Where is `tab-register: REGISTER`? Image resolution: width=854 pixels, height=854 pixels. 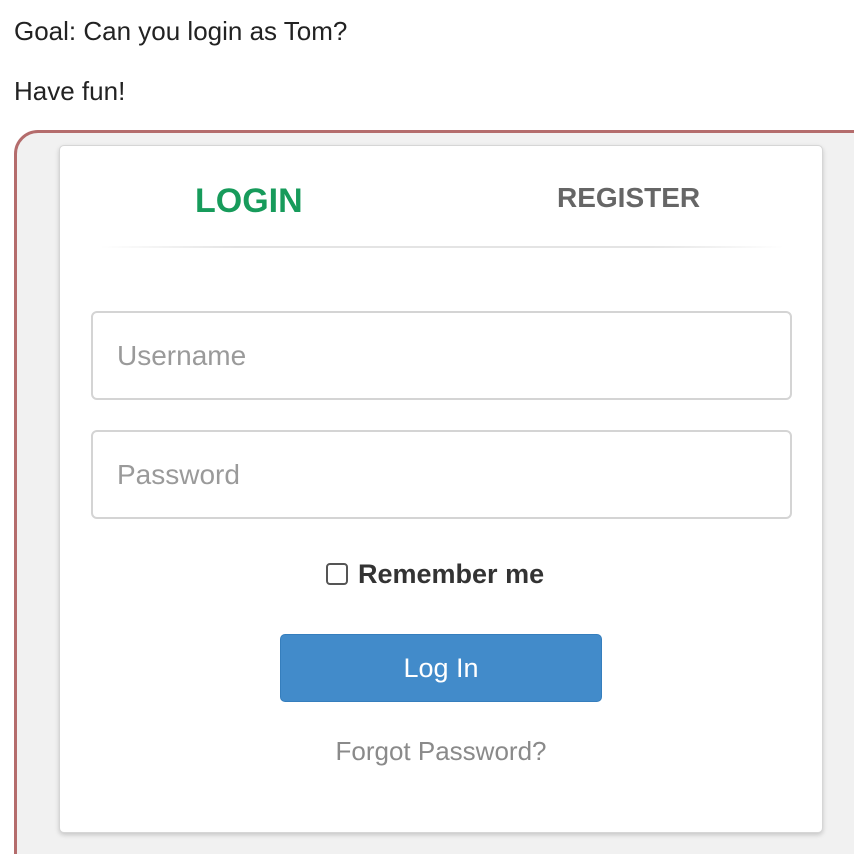
tab-register: REGISTER is located at coordinates (628, 198).